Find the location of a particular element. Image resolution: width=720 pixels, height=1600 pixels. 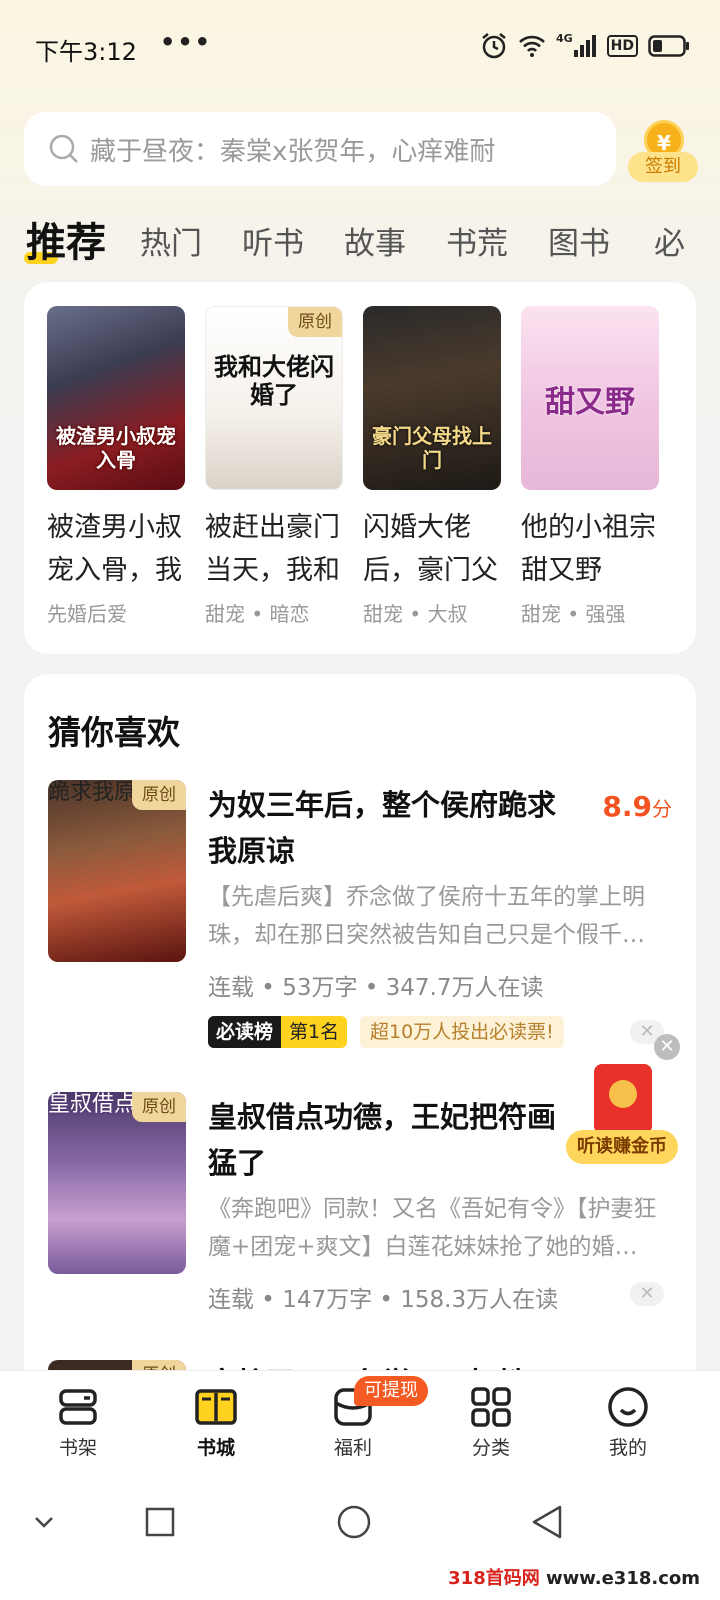

recent-apps-button is located at coordinates (160, 1522).